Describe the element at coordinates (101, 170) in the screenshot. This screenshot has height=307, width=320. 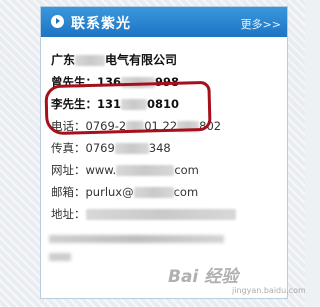
I see `website-value-start: www.` at that location.